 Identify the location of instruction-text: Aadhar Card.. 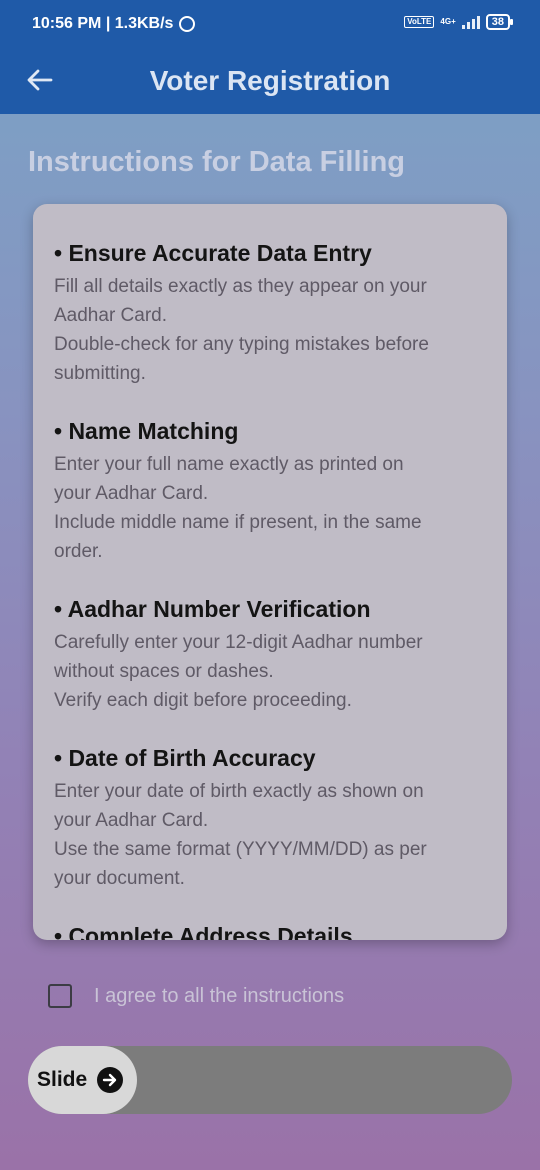
(111, 315).